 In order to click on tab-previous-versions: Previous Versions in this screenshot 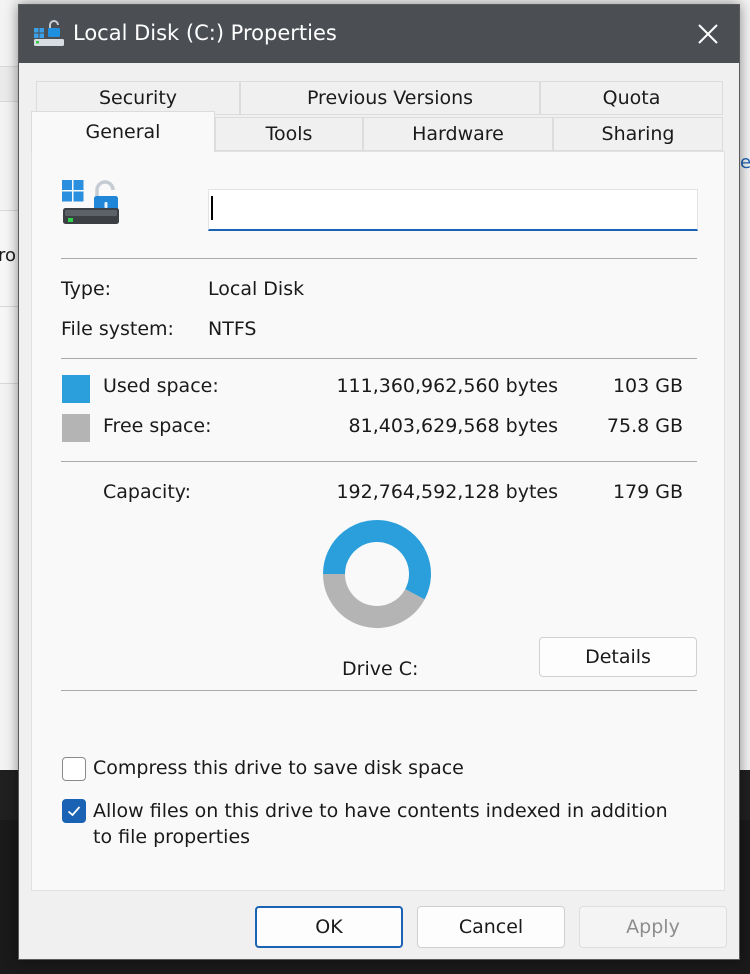, I will do `click(390, 98)`.